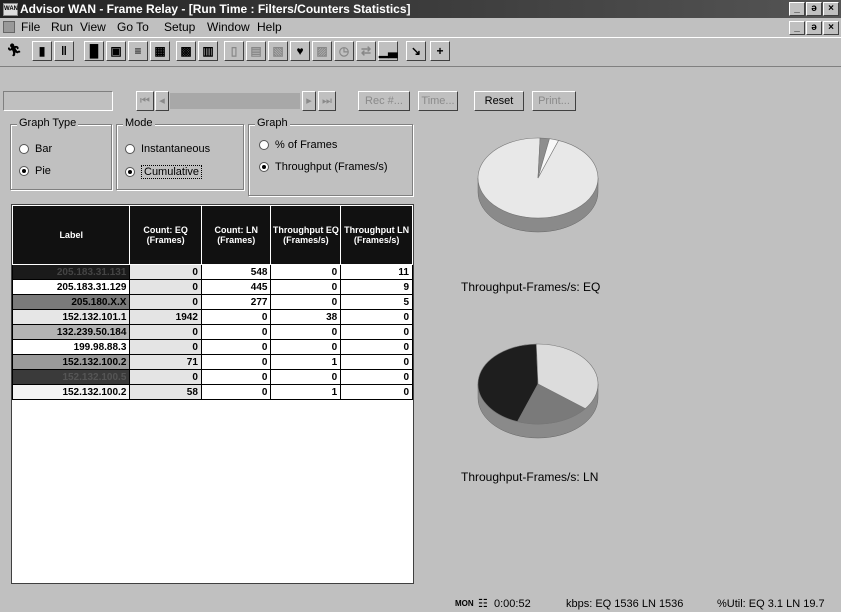 The height and width of the screenshot is (612, 841). I want to click on table-row: 205.183.31.131 0 548 0 11, so click(212, 272).